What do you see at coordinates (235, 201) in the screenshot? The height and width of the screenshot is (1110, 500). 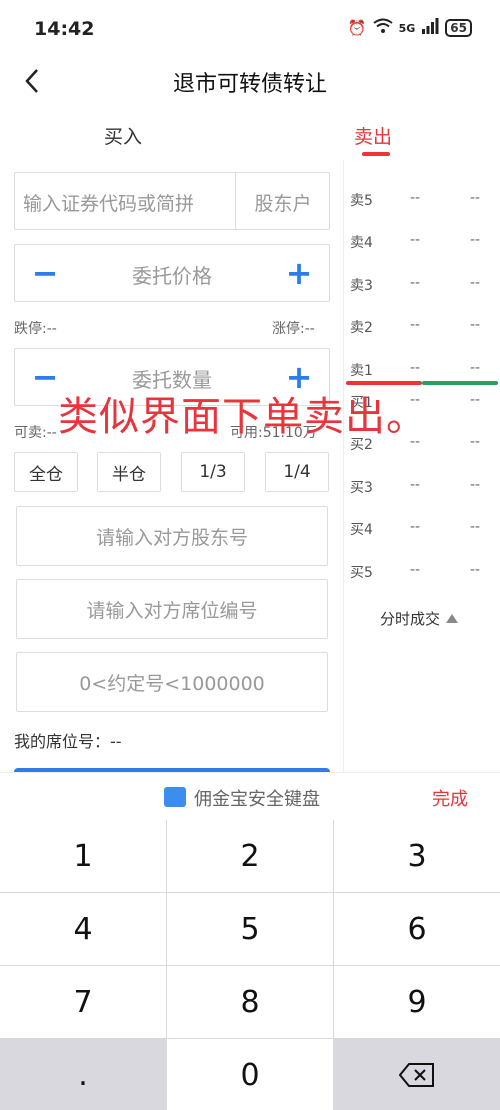 I see `input-separator` at bounding box center [235, 201].